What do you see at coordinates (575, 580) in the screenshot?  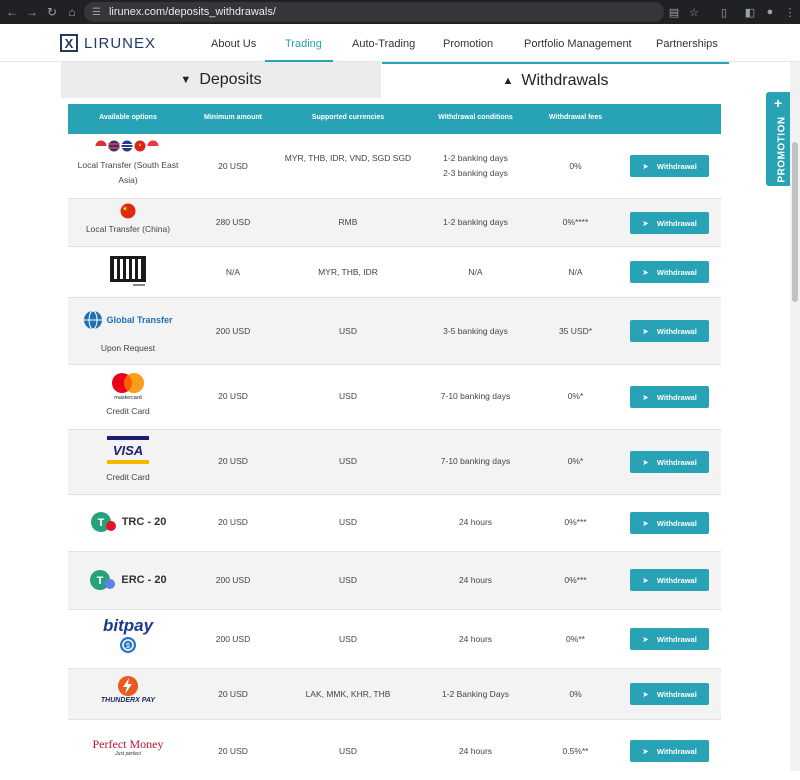 I see `fees: 0%***` at bounding box center [575, 580].